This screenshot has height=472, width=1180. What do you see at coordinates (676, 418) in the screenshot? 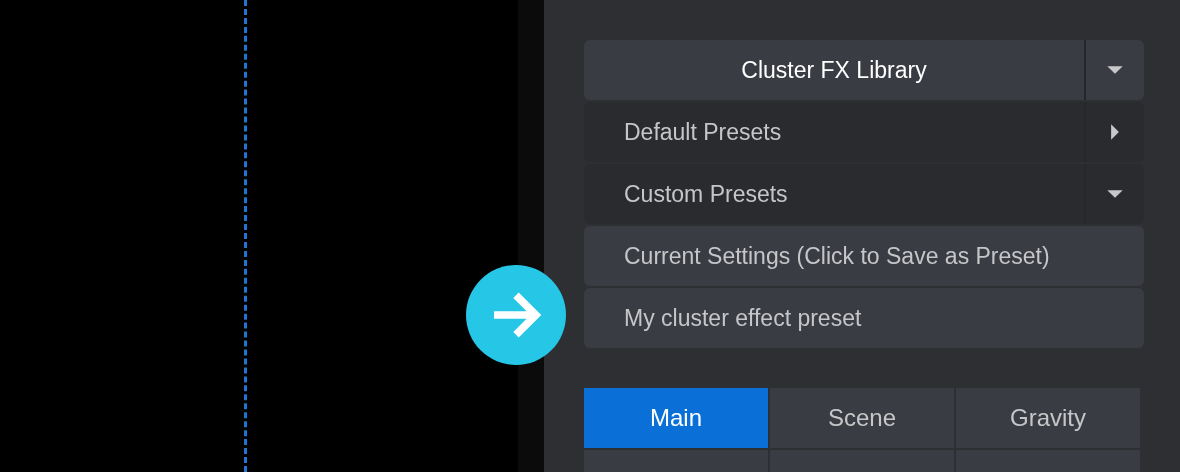
I see `tab: Main` at bounding box center [676, 418].